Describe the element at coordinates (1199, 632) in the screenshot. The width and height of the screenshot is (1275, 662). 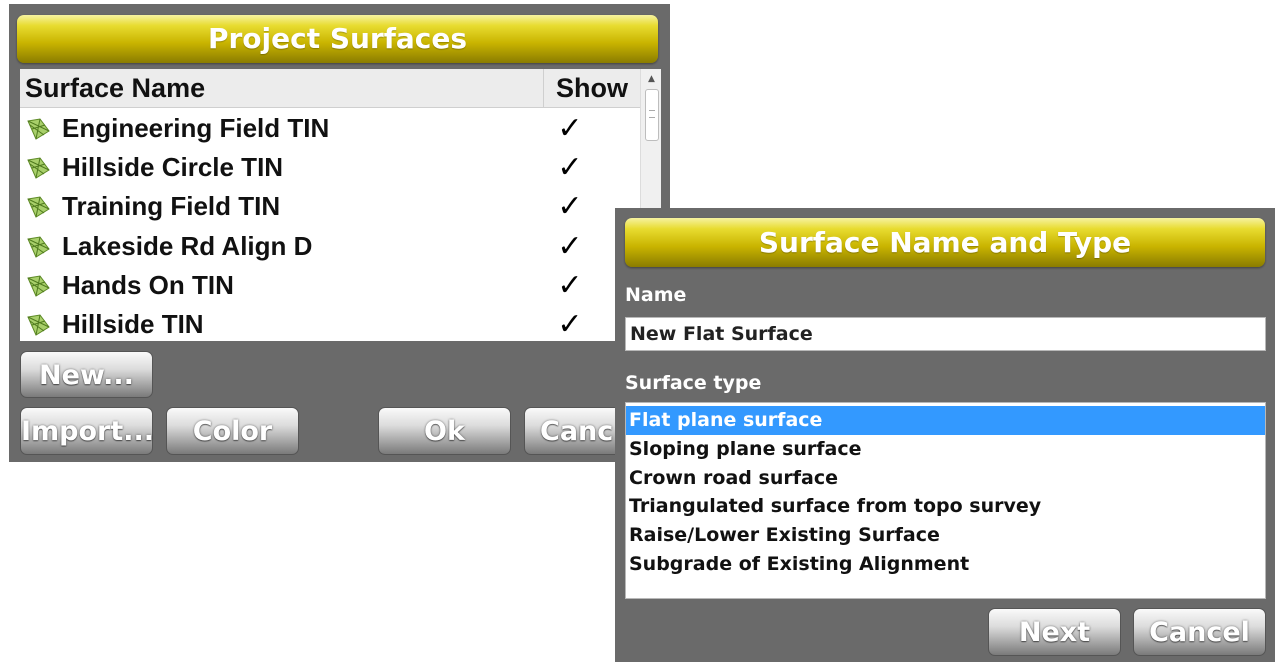
I see `cancel-button: Cancel` at that location.